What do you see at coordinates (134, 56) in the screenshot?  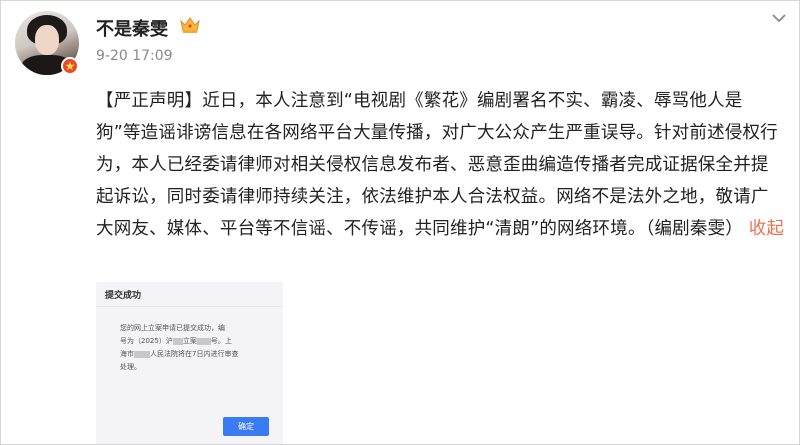 I see `post-timestamp: 9-20 17:09` at bounding box center [134, 56].